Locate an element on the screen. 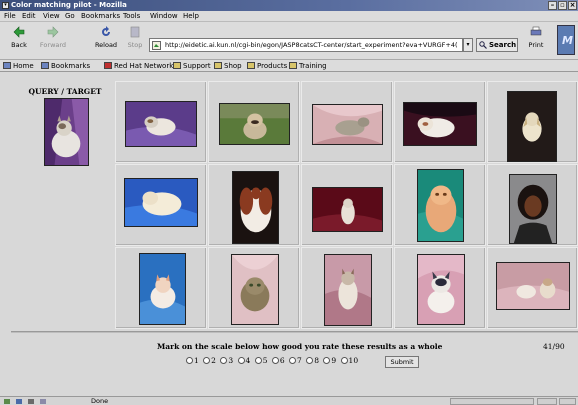  rating-option-3: 3 is located at coordinates (226, 360).